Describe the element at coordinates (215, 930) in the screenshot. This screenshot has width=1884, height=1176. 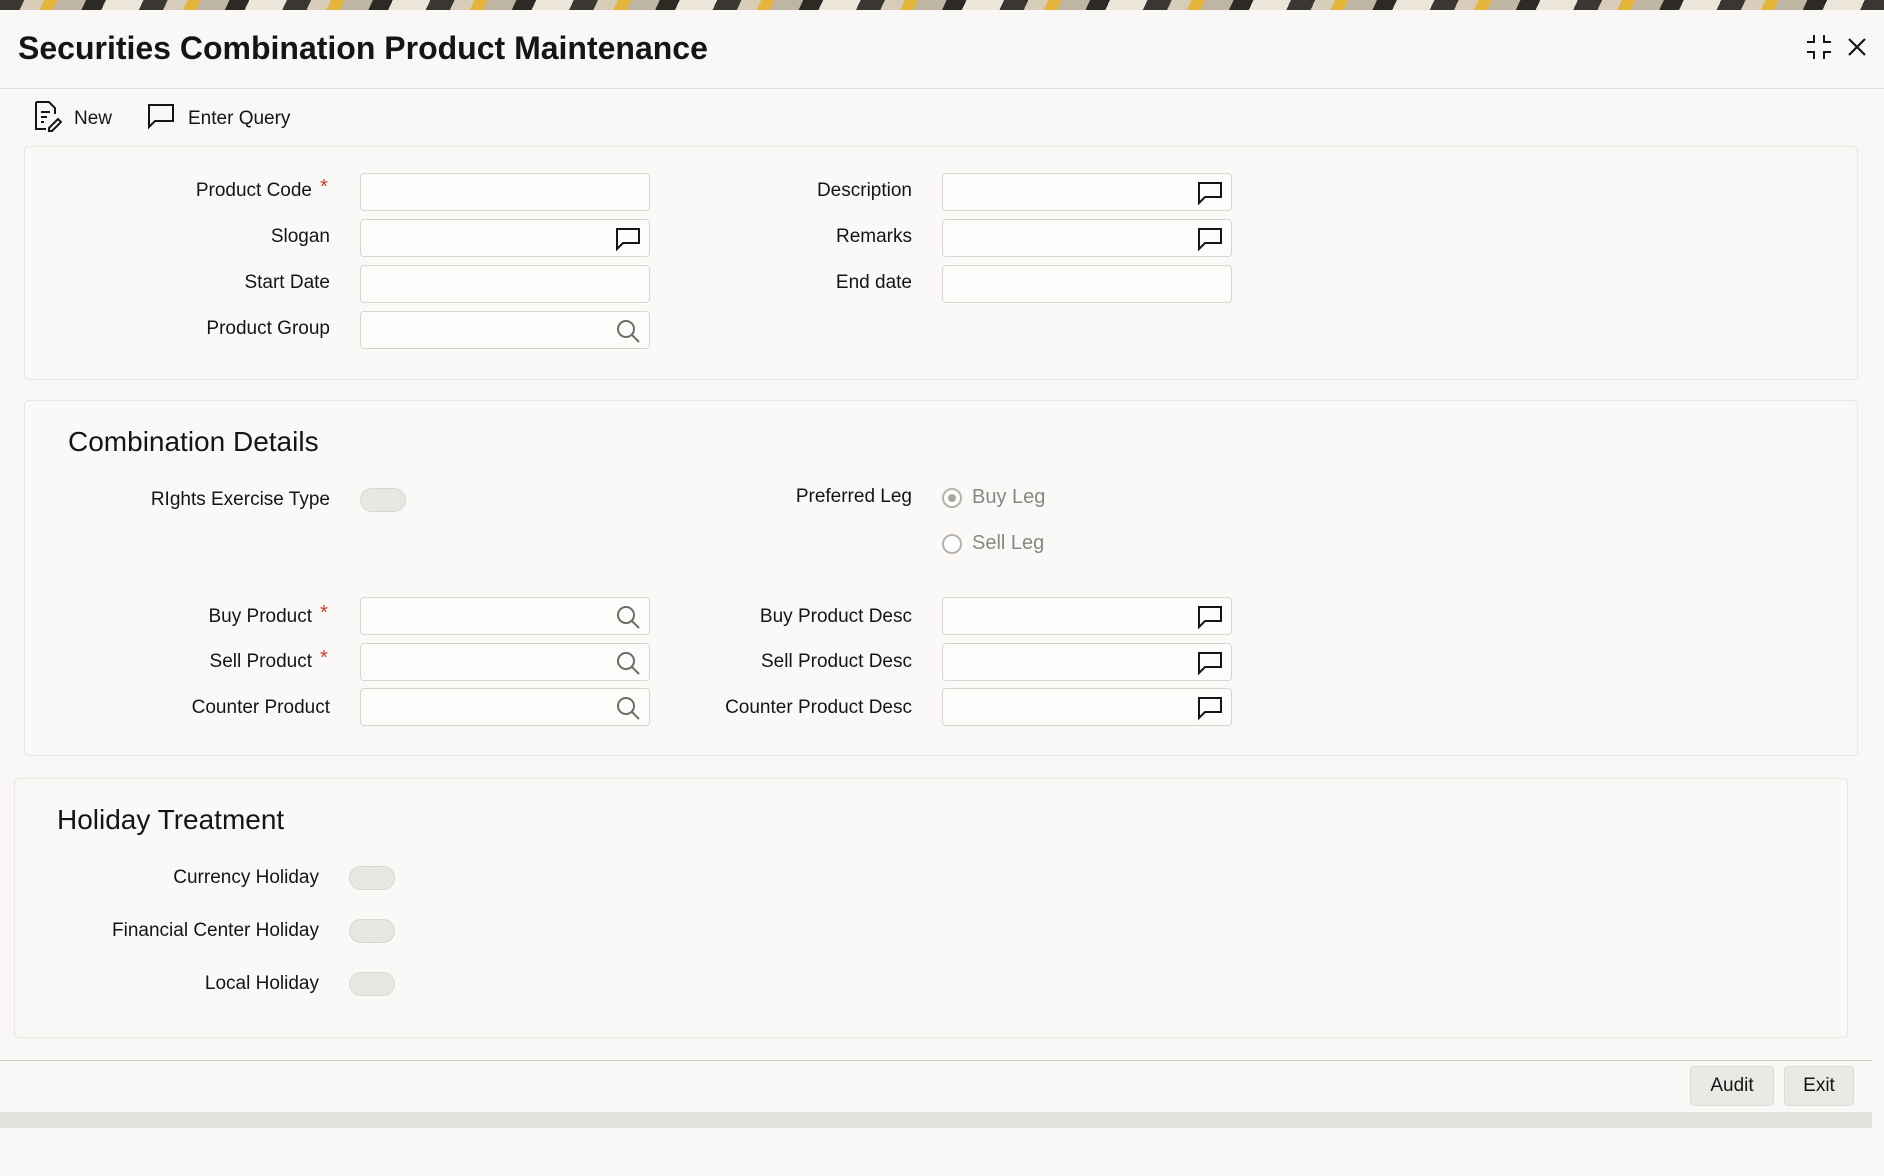
I see `financial-center-holiday-label: Financial Center Holiday` at that location.